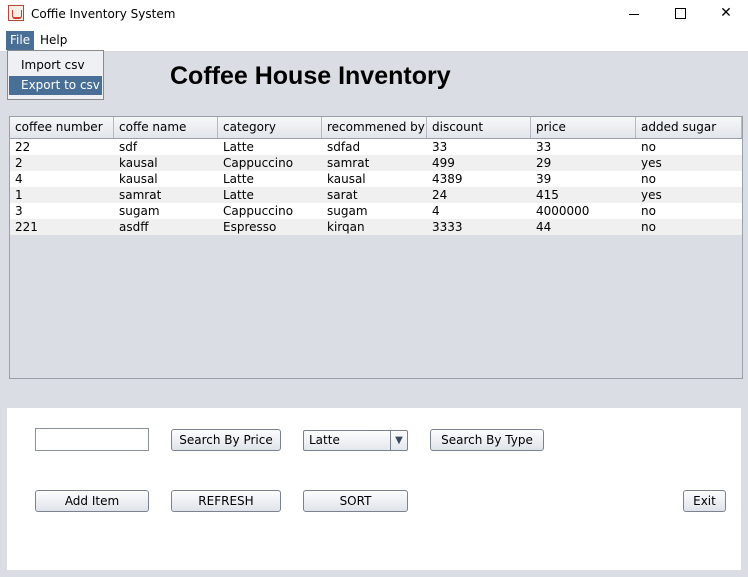 This screenshot has height=577, width=748. I want to click on table-row: 221 asdff Espresso kirqan 3333 44 no, so click(376, 227).